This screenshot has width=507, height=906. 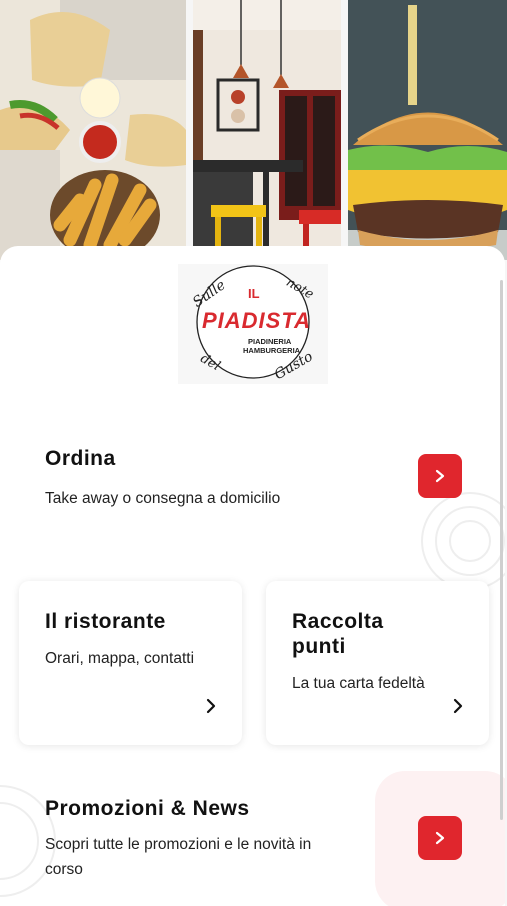 What do you see at coordinates (105, 621) in the screenshot?
I see `ristorante-title: Il ristorante` at bounding box center [105, 621].